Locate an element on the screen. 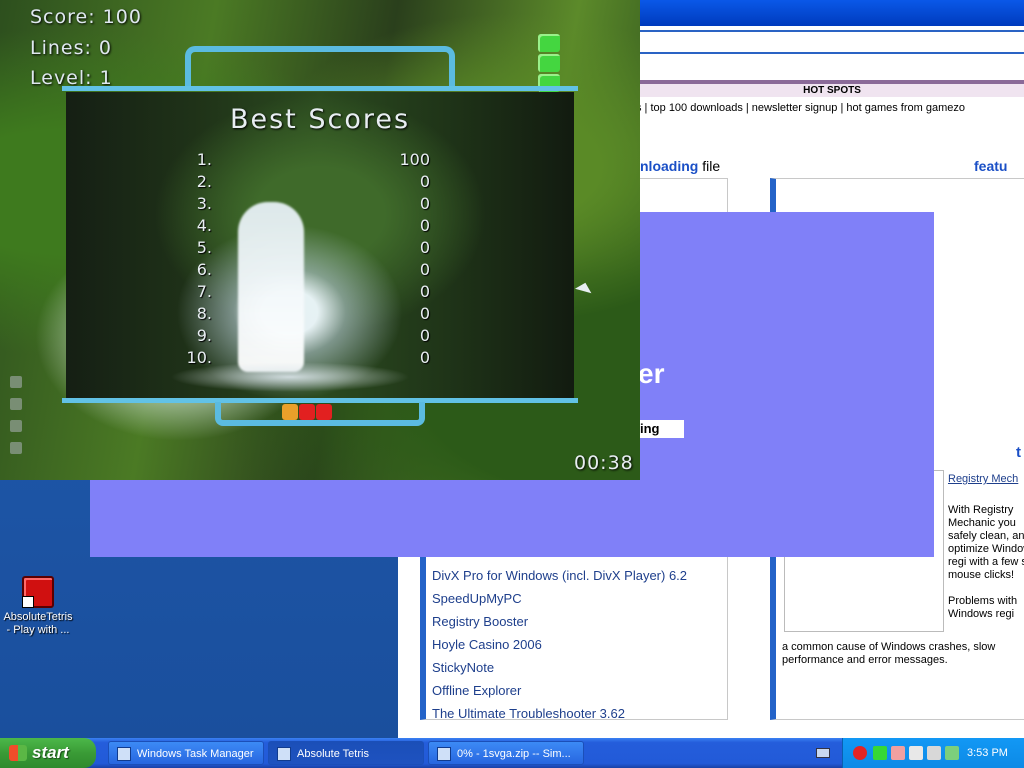  volume-icon is located at coordinates (952, 753).